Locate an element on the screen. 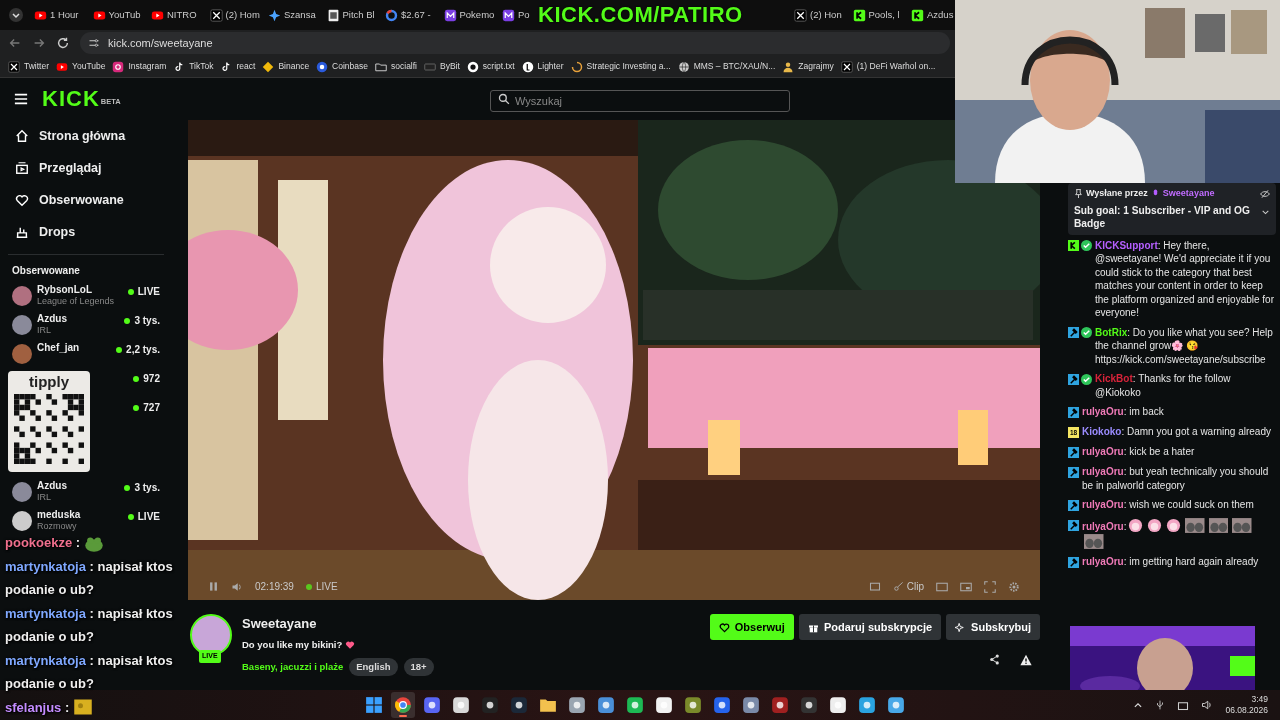  network-icon is located at coordinates (1183, 705).